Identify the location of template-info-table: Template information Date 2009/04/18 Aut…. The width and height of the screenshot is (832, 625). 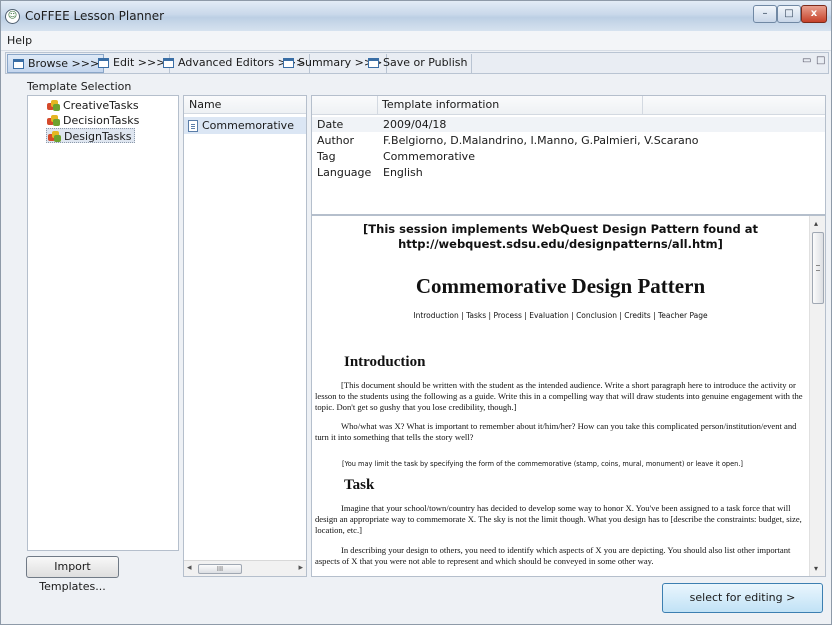
(568, 155).